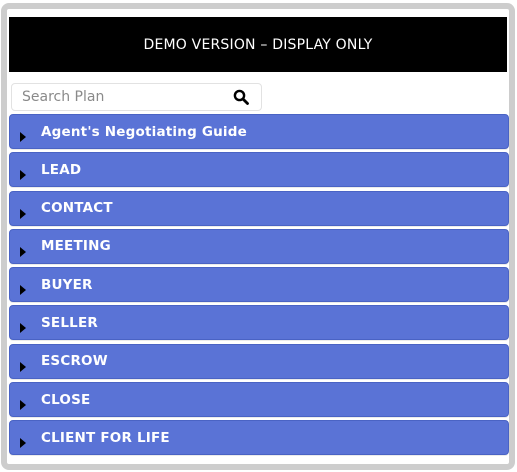 The height and width of the screenshot is (472, 517). Describe the element at coordinates (69, 322) in the screenshot. I see `accordion-item-label: SELLER` at that location.